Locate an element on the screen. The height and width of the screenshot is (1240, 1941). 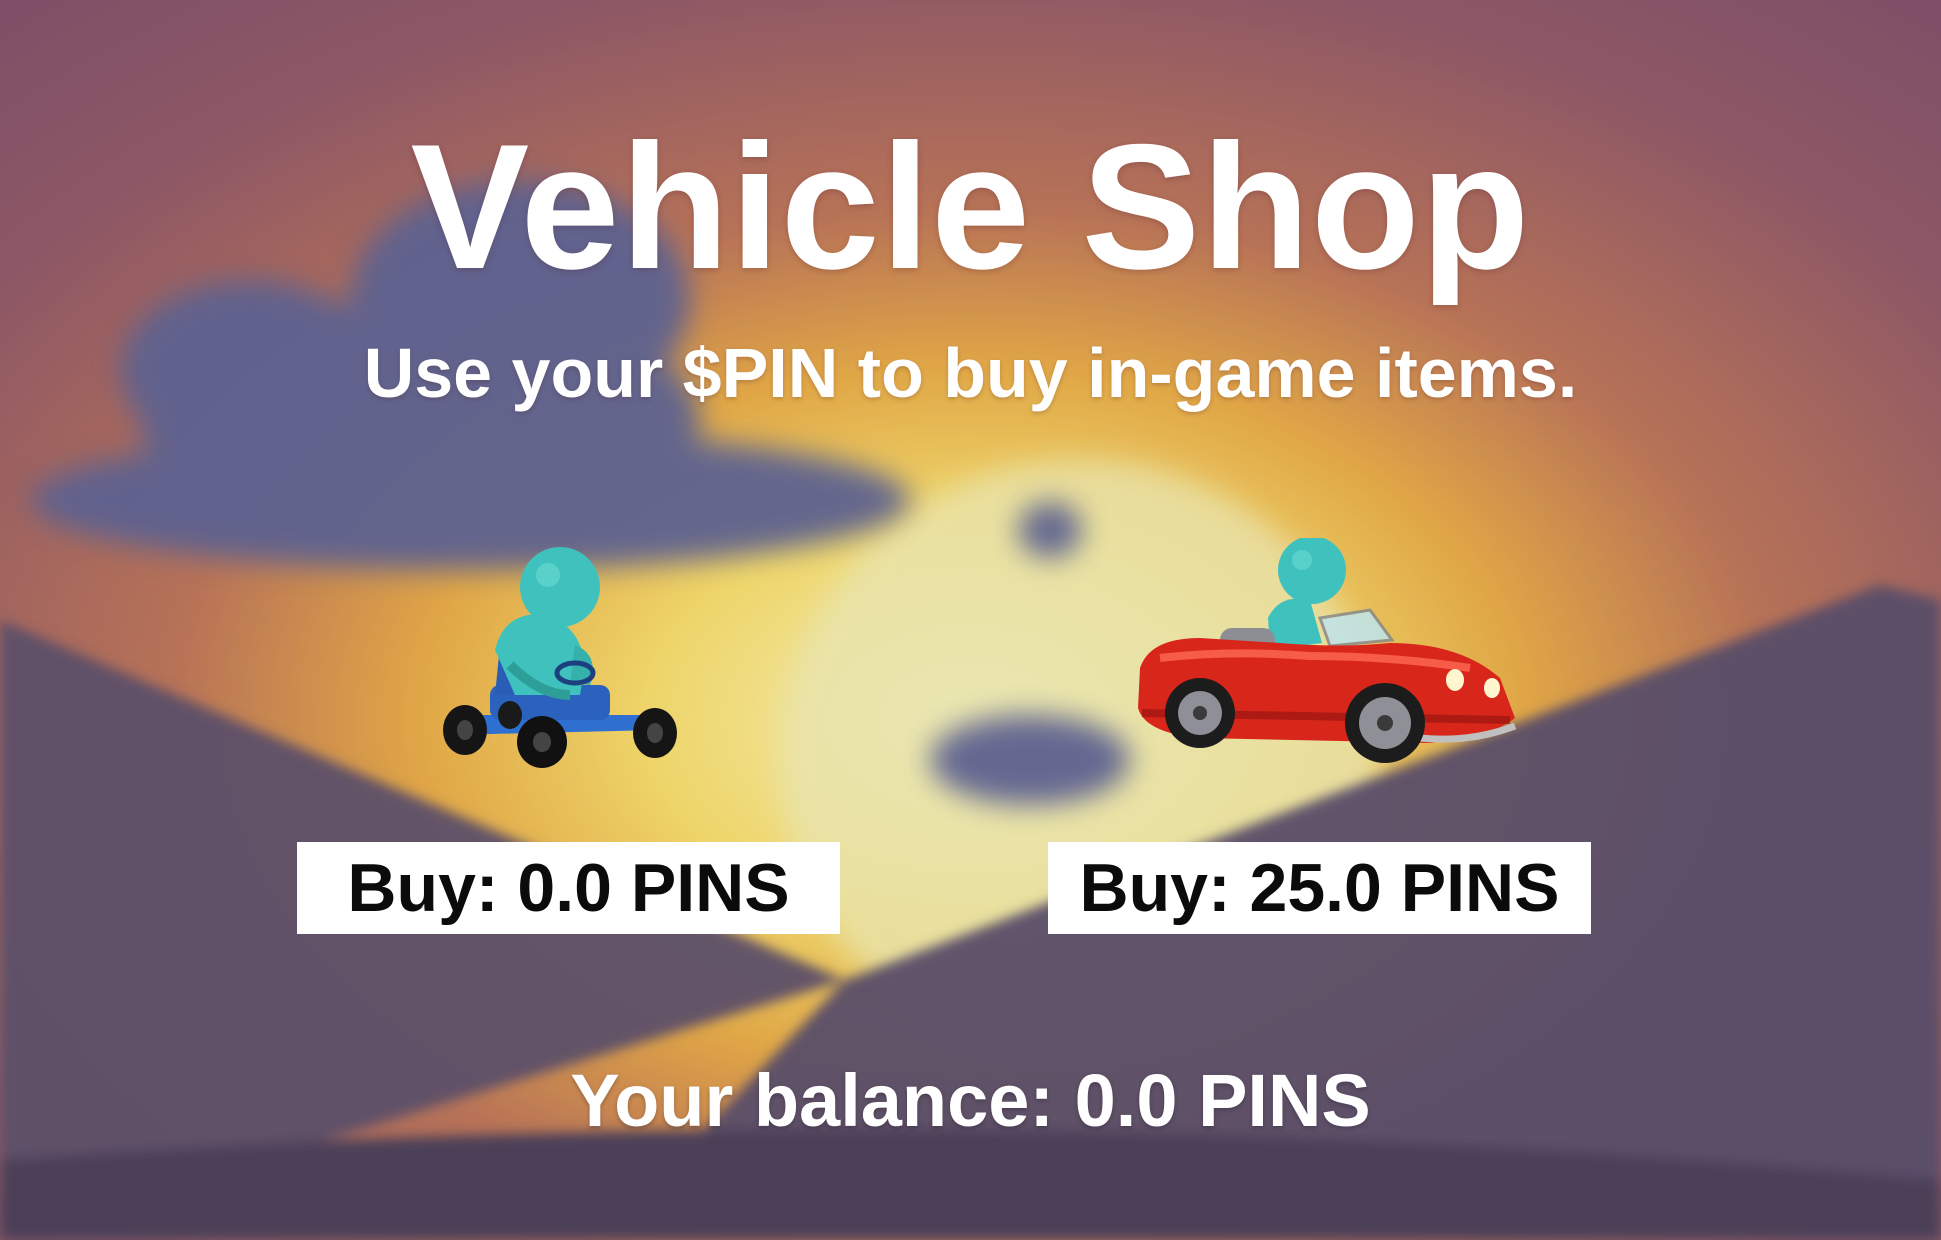
go-kart-vehicle-icon is located at coordinates (555, 657).